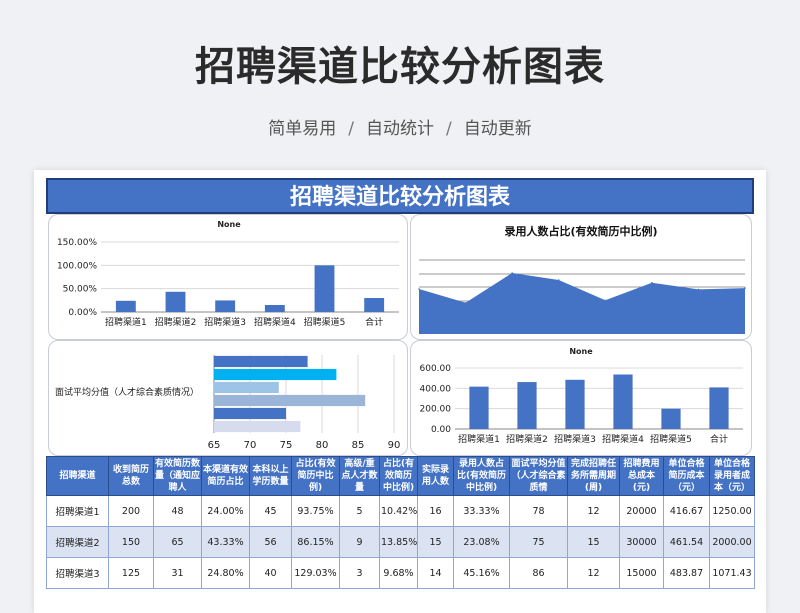 The width and height of the screenshot is (800, 613). I want to click on table-cell: 招聘渠道3, so click(77, 573).